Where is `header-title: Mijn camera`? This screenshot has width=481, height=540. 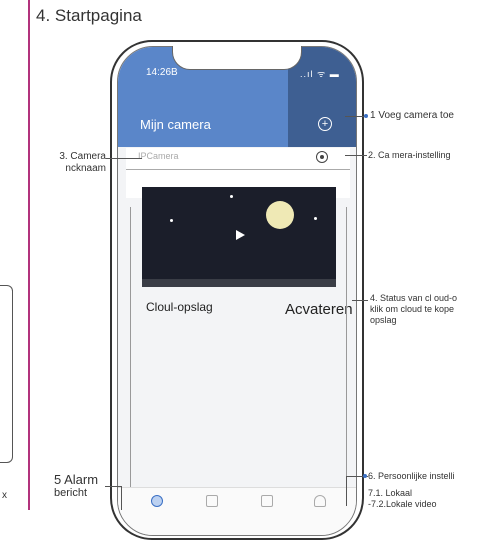
header-title: Mijn camera is located at coordinates (175, 124).